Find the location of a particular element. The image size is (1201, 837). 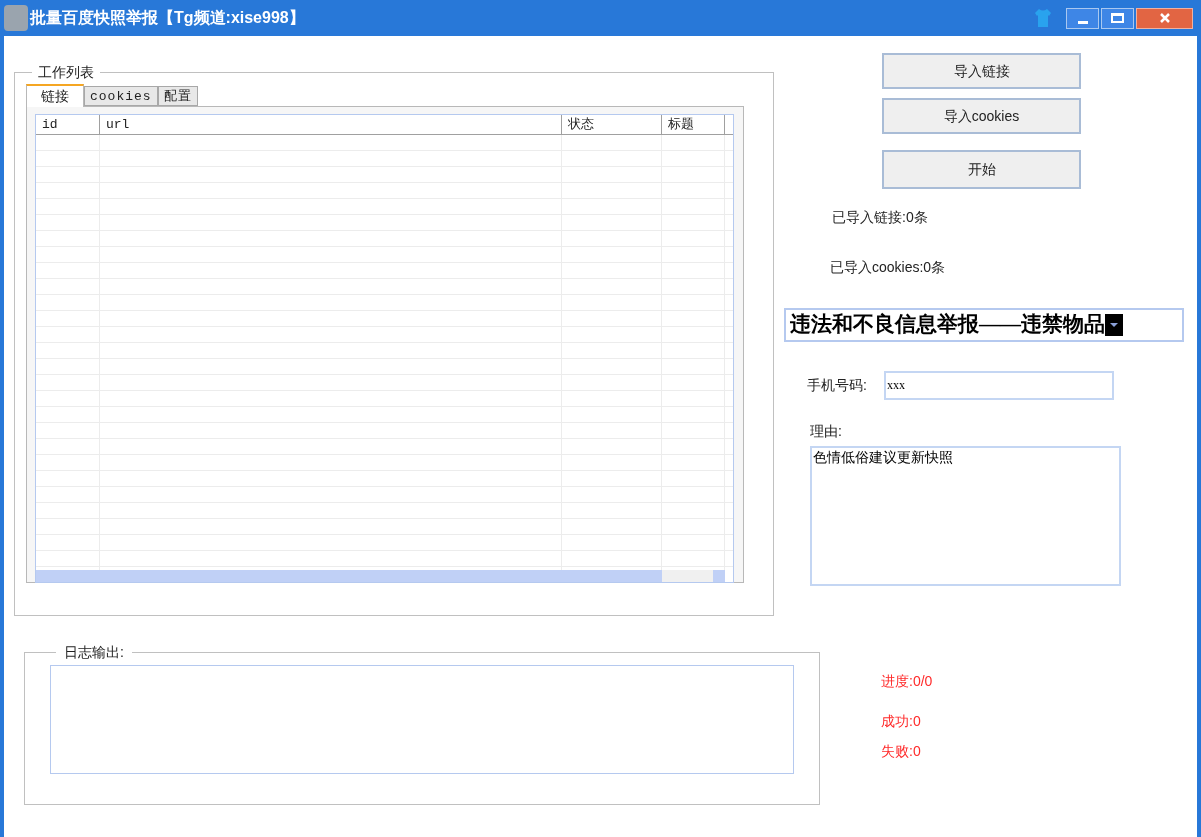

shirt-icon is located at coordinates (1043, 18).